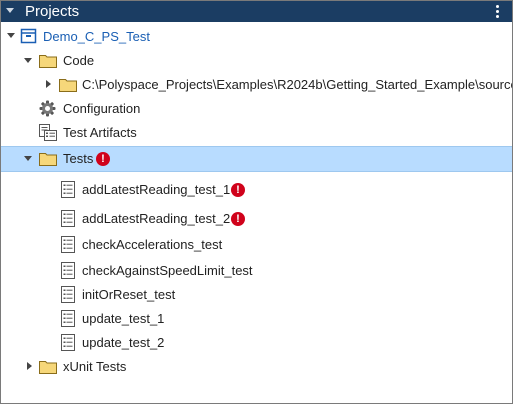 The width and height of the screenshot is (513, 404). Describe the element at coordinates (256, 219) in the screenshot. I see `test-item: addLatestReading_test_2 !` at that location.